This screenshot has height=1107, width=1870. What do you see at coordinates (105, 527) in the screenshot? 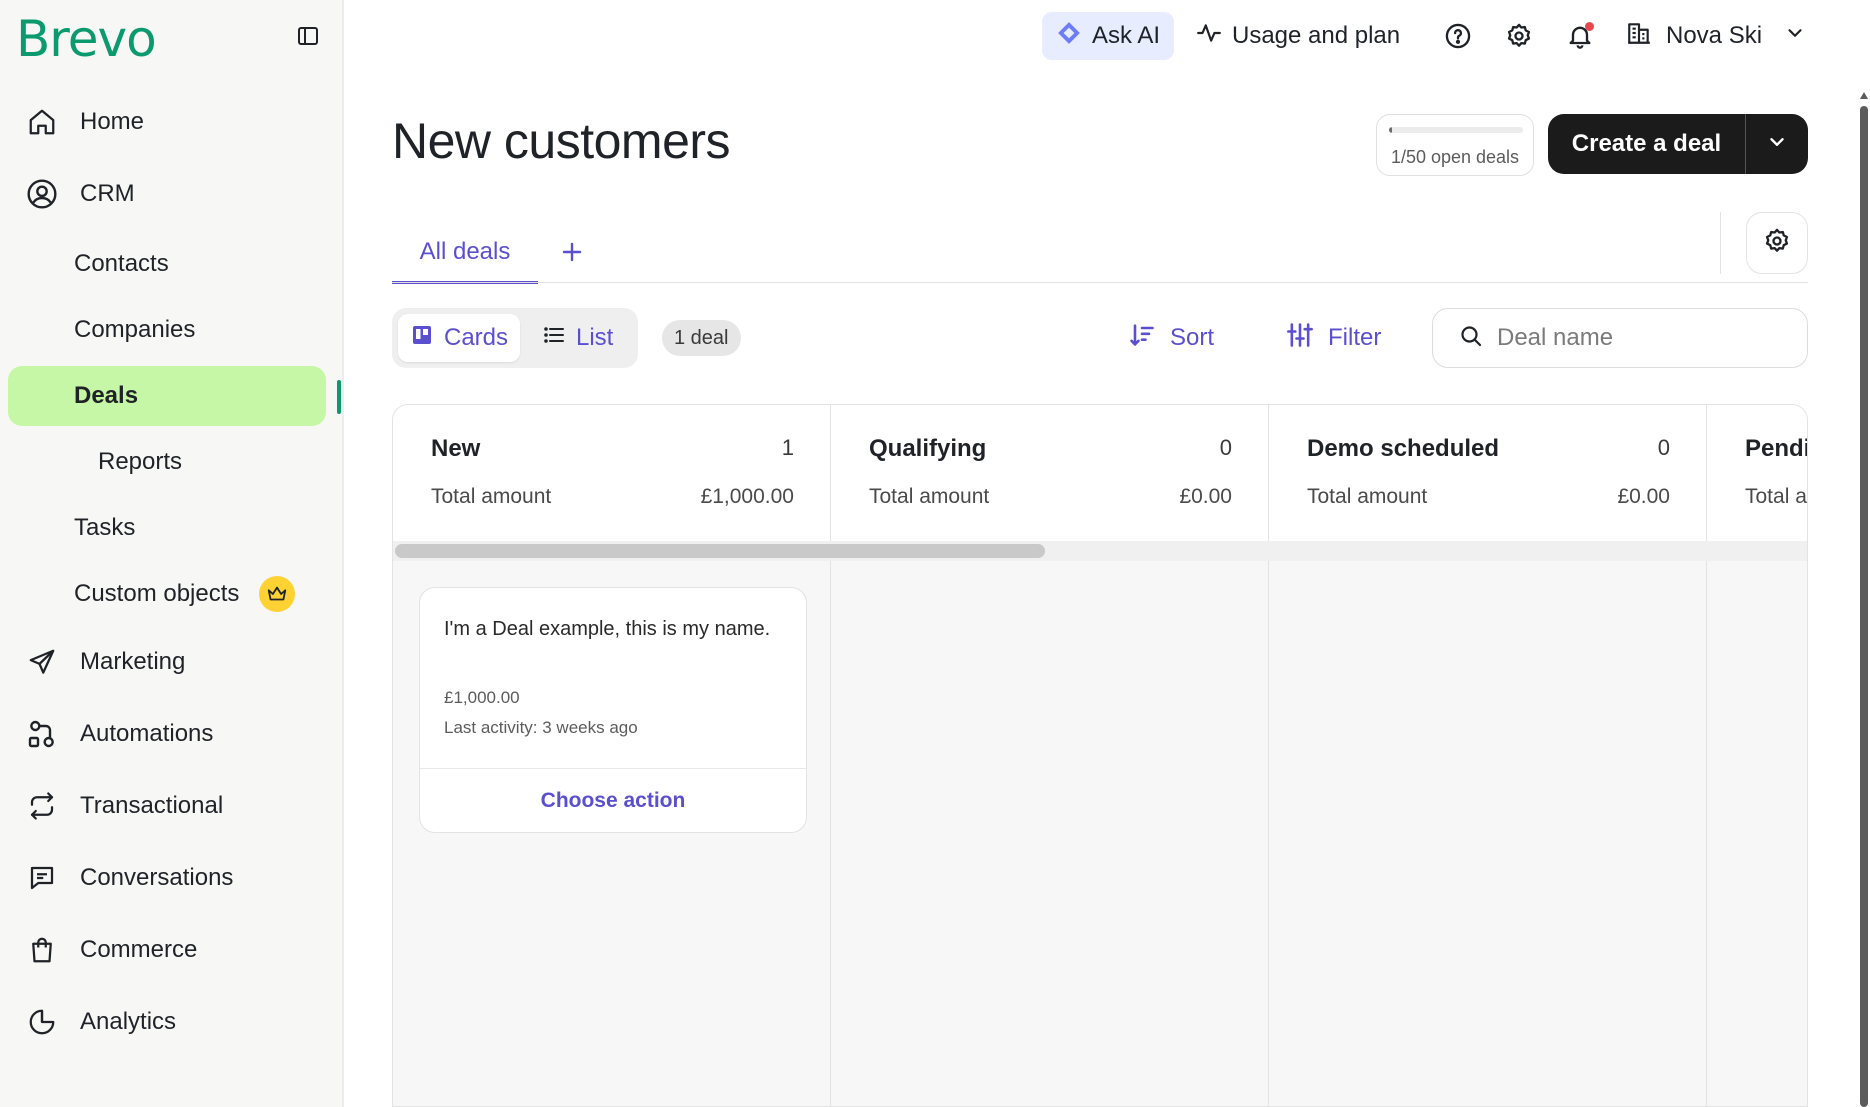
I see `sidebar-item-label: Tasks` at bounding box center [105, 527].